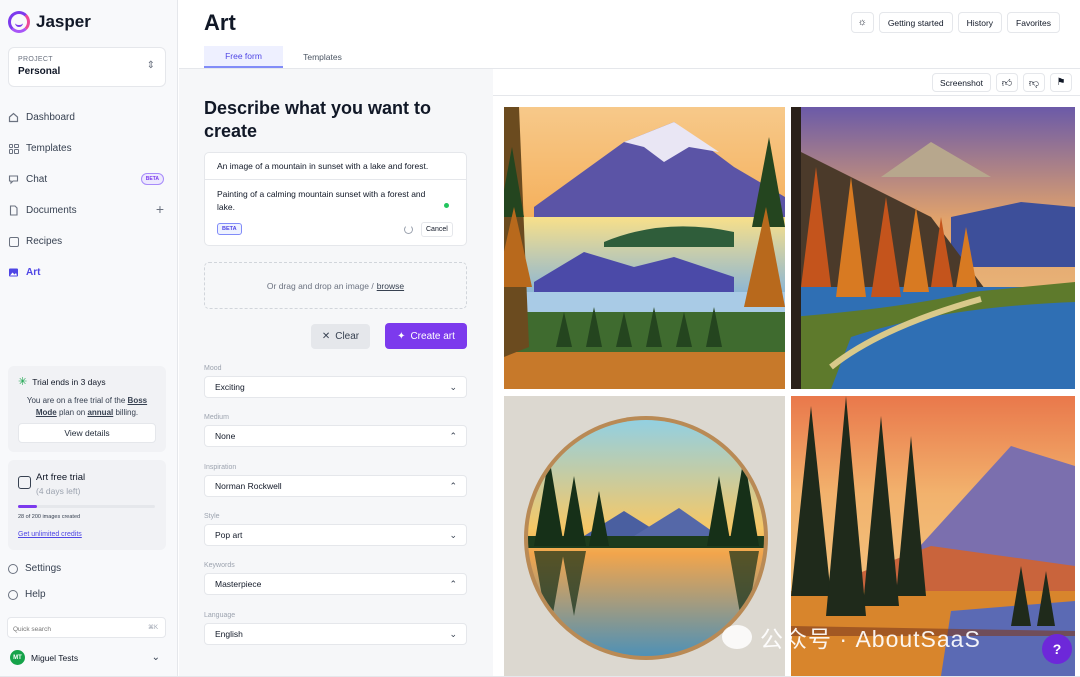  Describe the element at coordinates (432, 336) in the screenshot. I see `create-art-label: Create art` at that location.